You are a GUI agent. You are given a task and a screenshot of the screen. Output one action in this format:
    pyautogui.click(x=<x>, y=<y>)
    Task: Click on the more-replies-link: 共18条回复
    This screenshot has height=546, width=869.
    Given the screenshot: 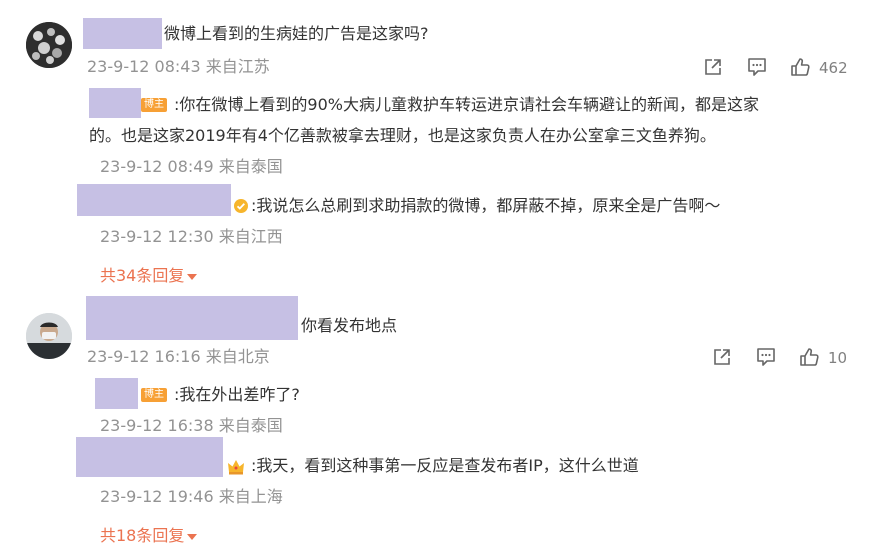 What is the action you would take?
    pyautogui.click(x=149, y=536)
    